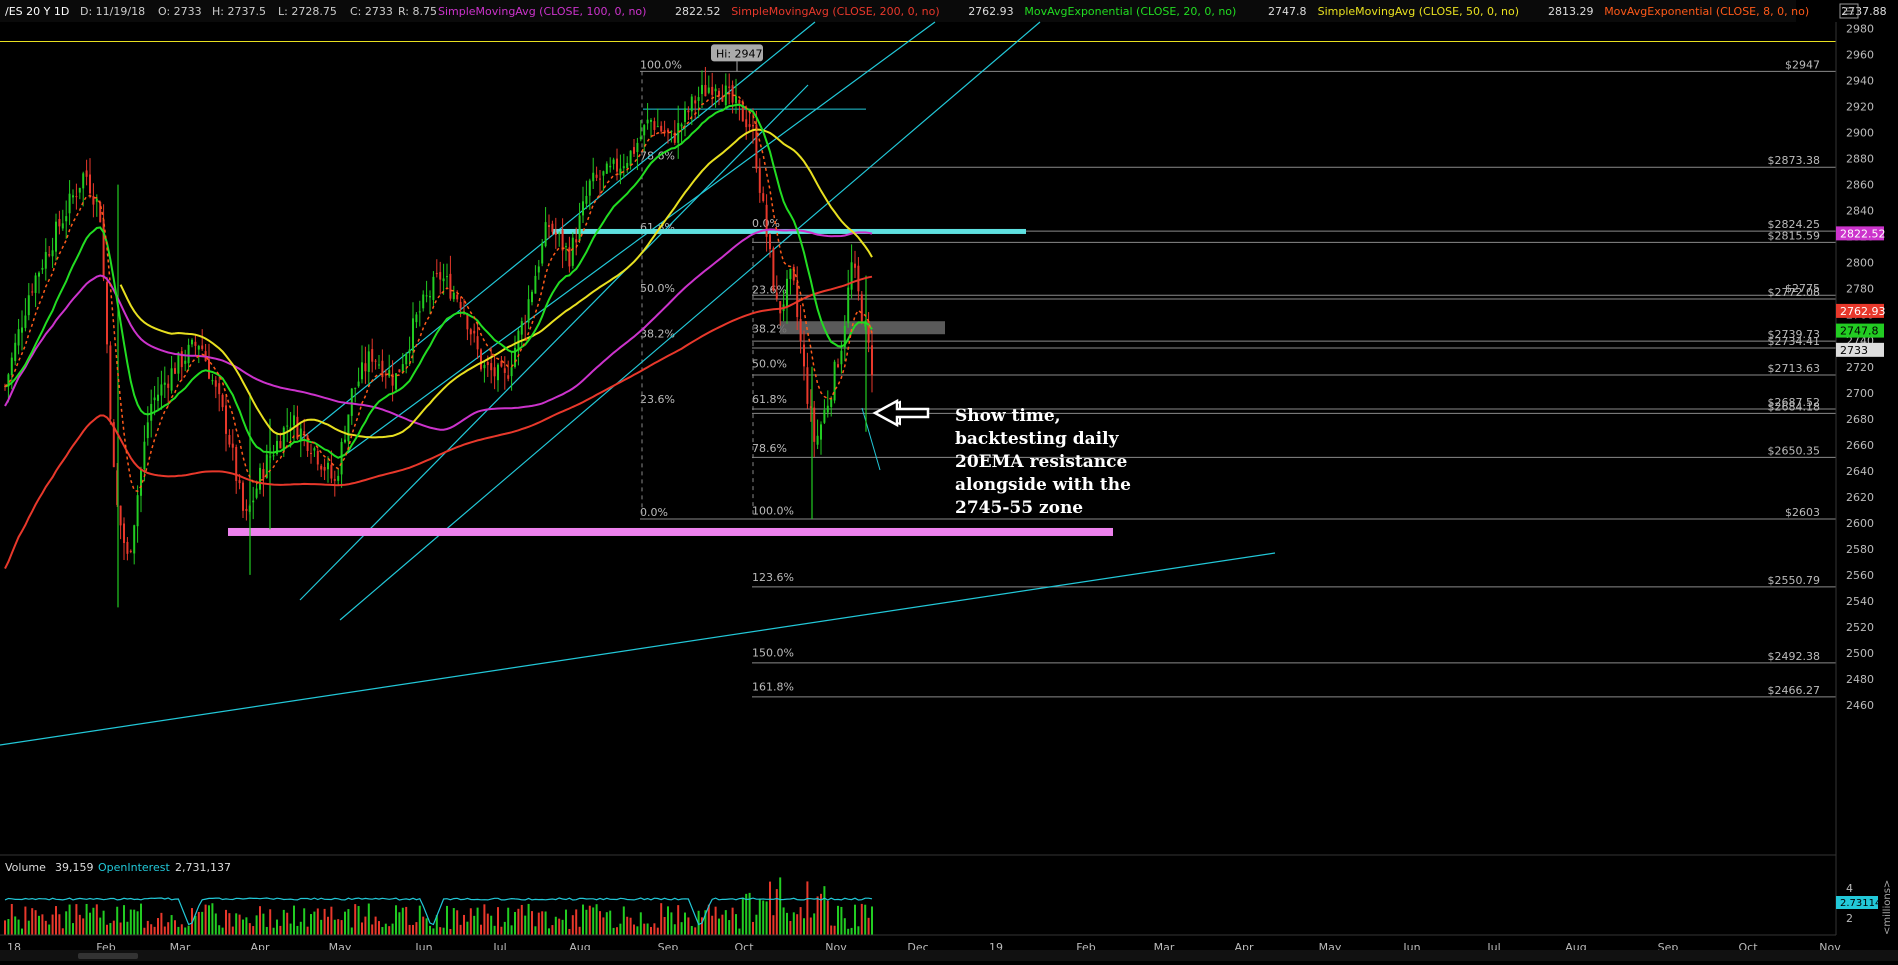  What do you see at coordinates (1043, 485) in the screenshot?
I see `annotation-line: alongside with the` at bounding box center [1043, 485].